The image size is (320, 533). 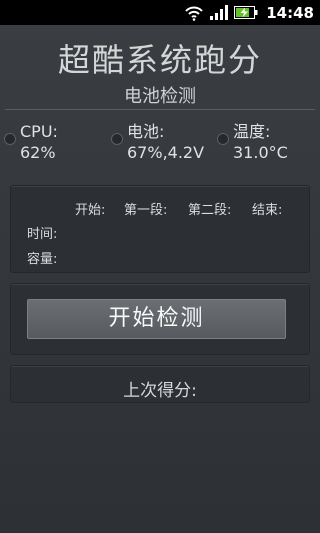 What do you see at coordinates (156, 319) in the screenshot?
I see `start-test-button: 开始检测` at bounding box center [156, 319].